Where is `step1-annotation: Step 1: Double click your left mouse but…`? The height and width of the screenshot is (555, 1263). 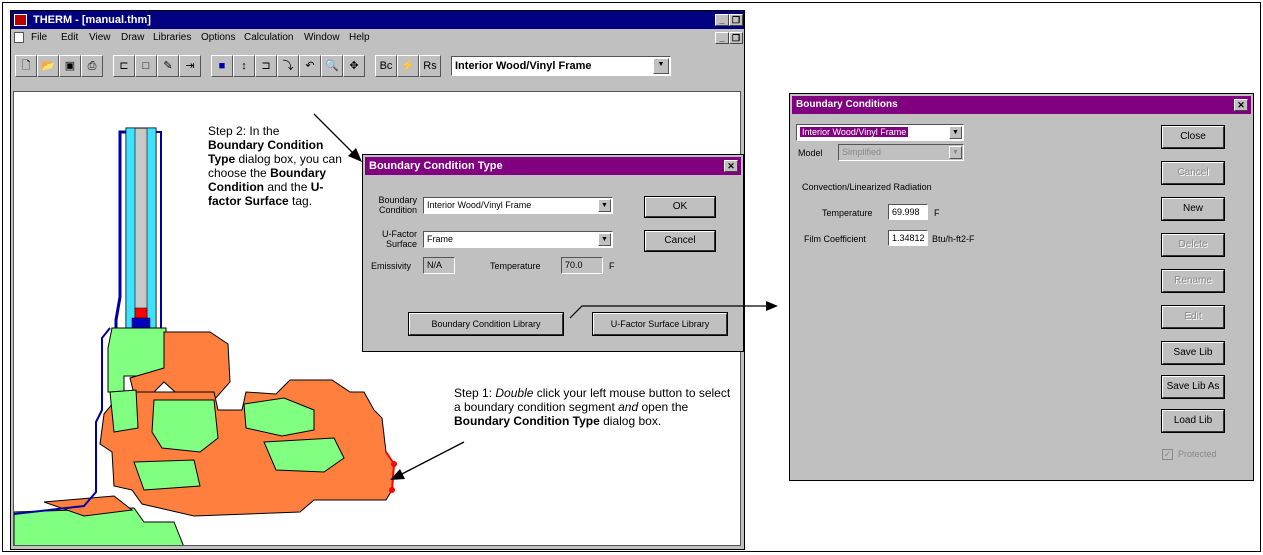
step1-annotation: Step 1: Double click your left mouse but… is located at coordinates (592, 407).